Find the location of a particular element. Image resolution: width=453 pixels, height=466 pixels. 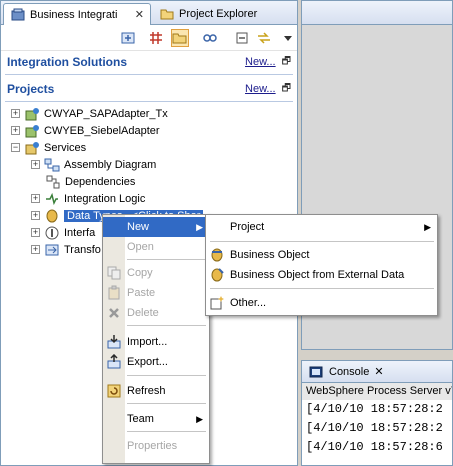

folder-icon is located at coordinates (167, 14).